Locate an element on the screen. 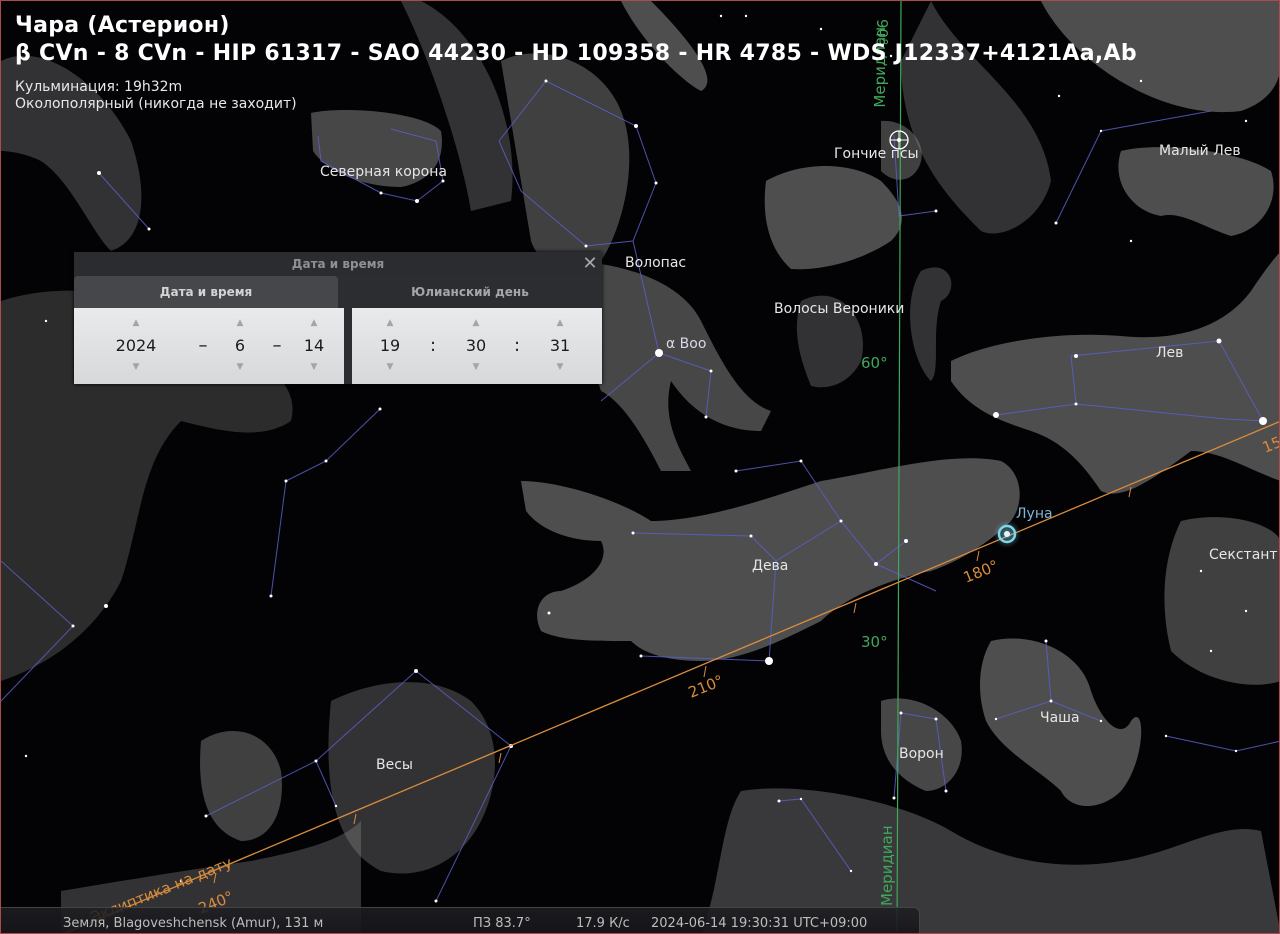 This screenshot has height=934, width=1280. year-value: 2024 is located at coordinates (136, 346).